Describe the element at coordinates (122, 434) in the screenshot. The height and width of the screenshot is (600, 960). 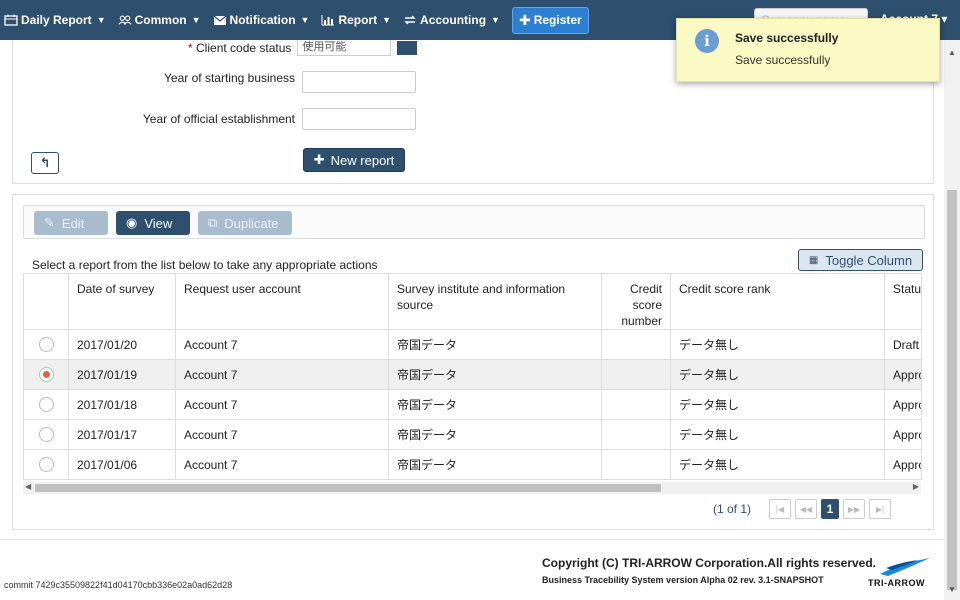
I see `cell-date: 2017/01/17` at that location.